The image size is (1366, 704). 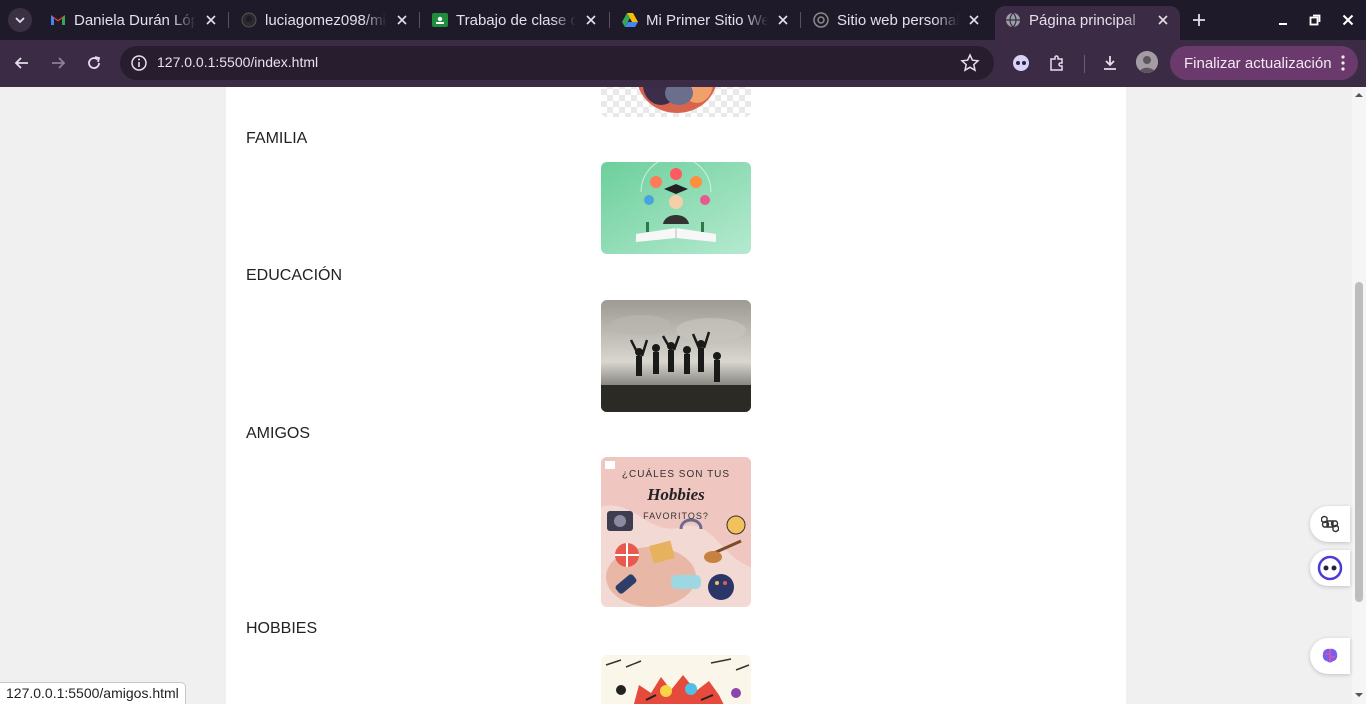 I want to click on vertical-scrollbar, so click(x=1359, y=395).